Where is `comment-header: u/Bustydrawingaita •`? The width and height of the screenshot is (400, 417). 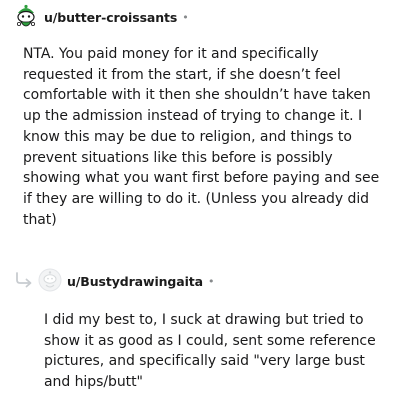
comment-header: u/Bustydrawingaita • is located at coordinates (141, 281).